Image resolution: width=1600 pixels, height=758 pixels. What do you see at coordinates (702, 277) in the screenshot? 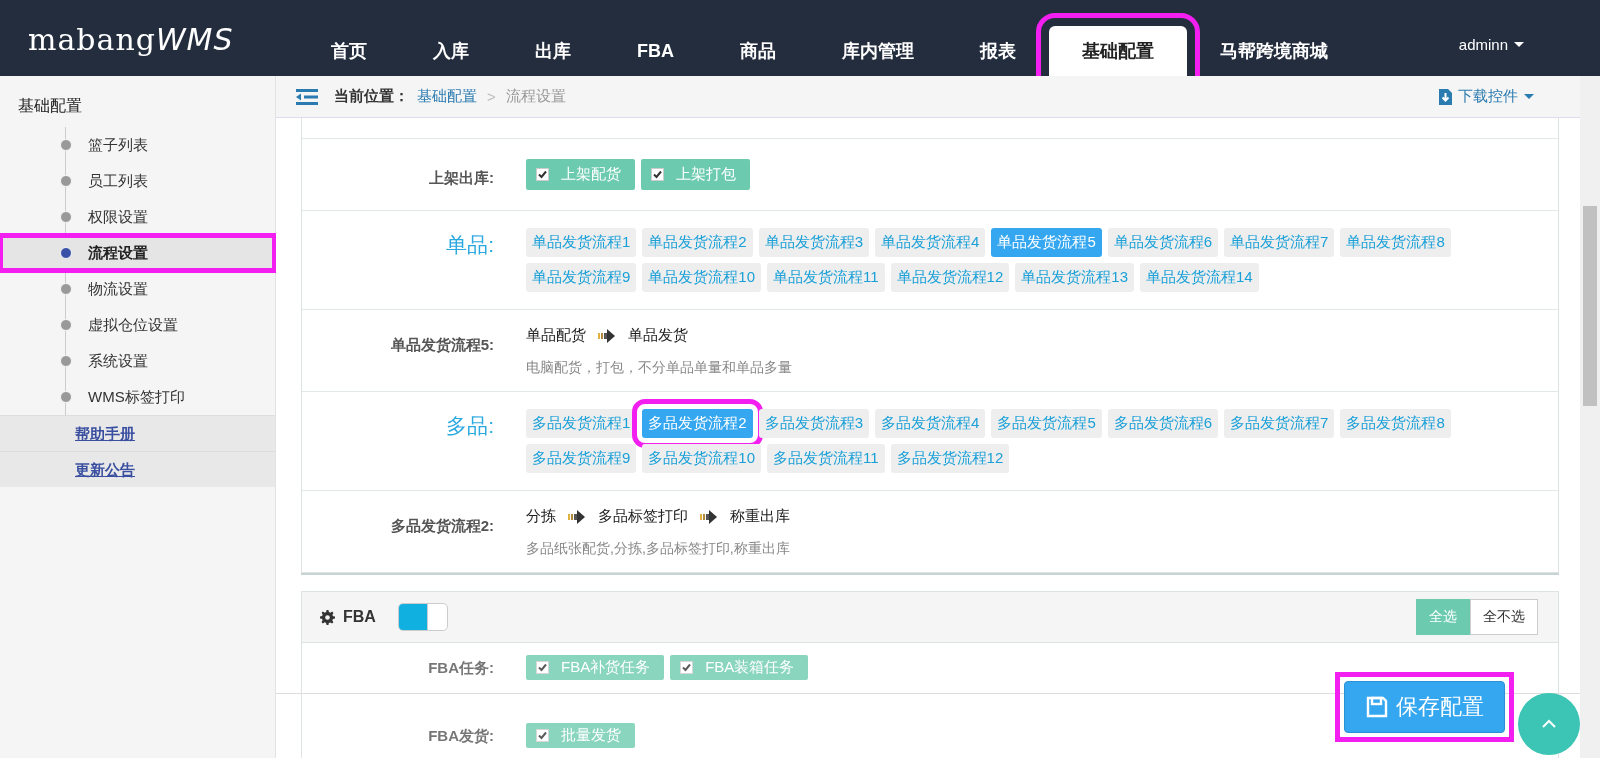
I see `flow-option: 单品发货流程10` at bounding box center [702, 277].